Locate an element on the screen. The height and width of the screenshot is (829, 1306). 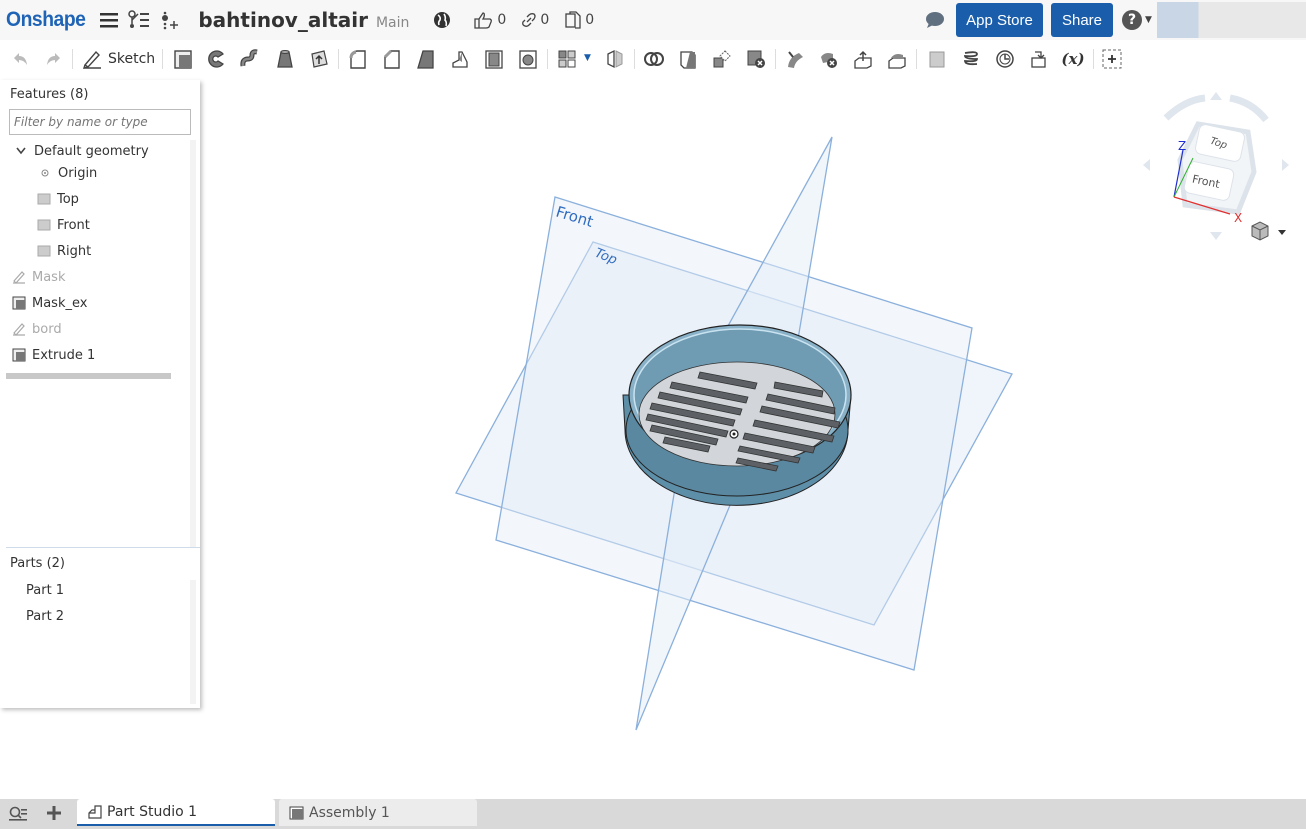
feature-item-extrude-1: Extrude 1 is located at coordinates (53, 355).